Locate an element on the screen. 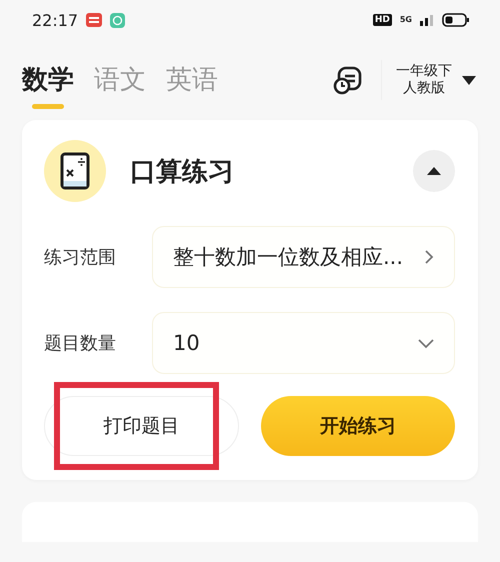  battery-icon is located at coordinates (456, 20).